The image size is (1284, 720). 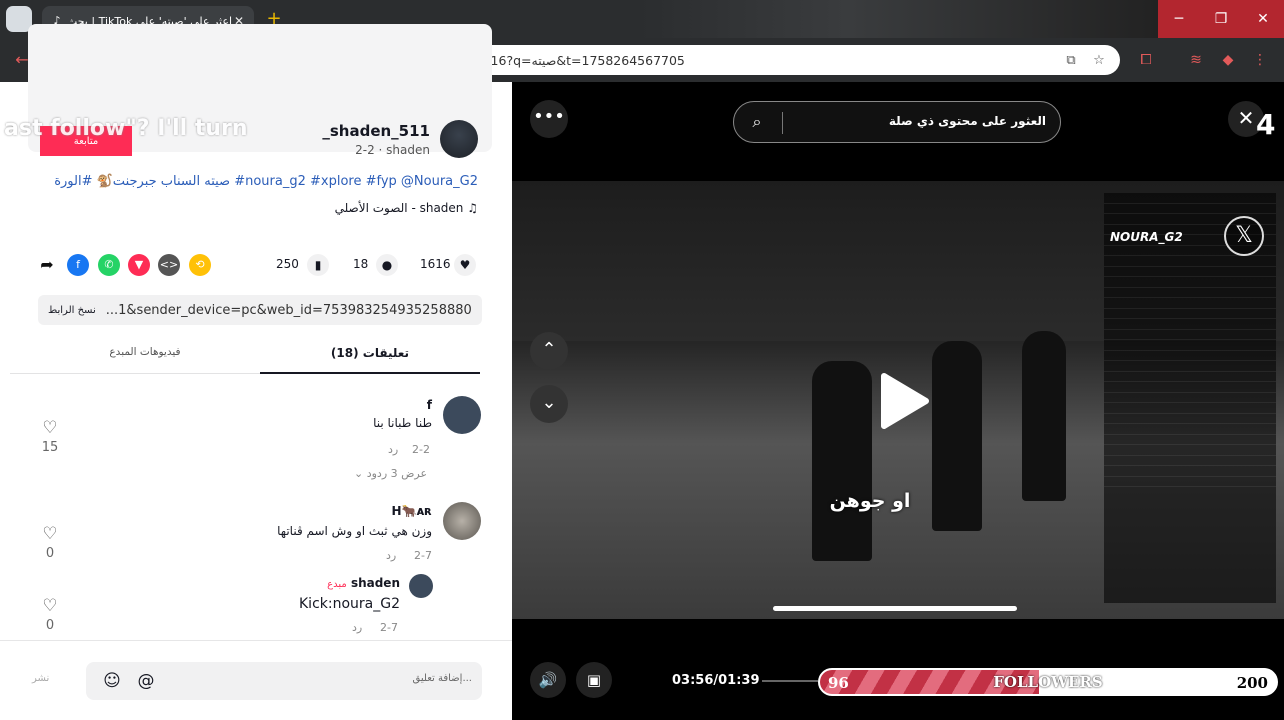 What do you see at coordinates (549, 404) in the screenshot?
I see `next-video-button: ⌄` at bounding box center [549, 404].